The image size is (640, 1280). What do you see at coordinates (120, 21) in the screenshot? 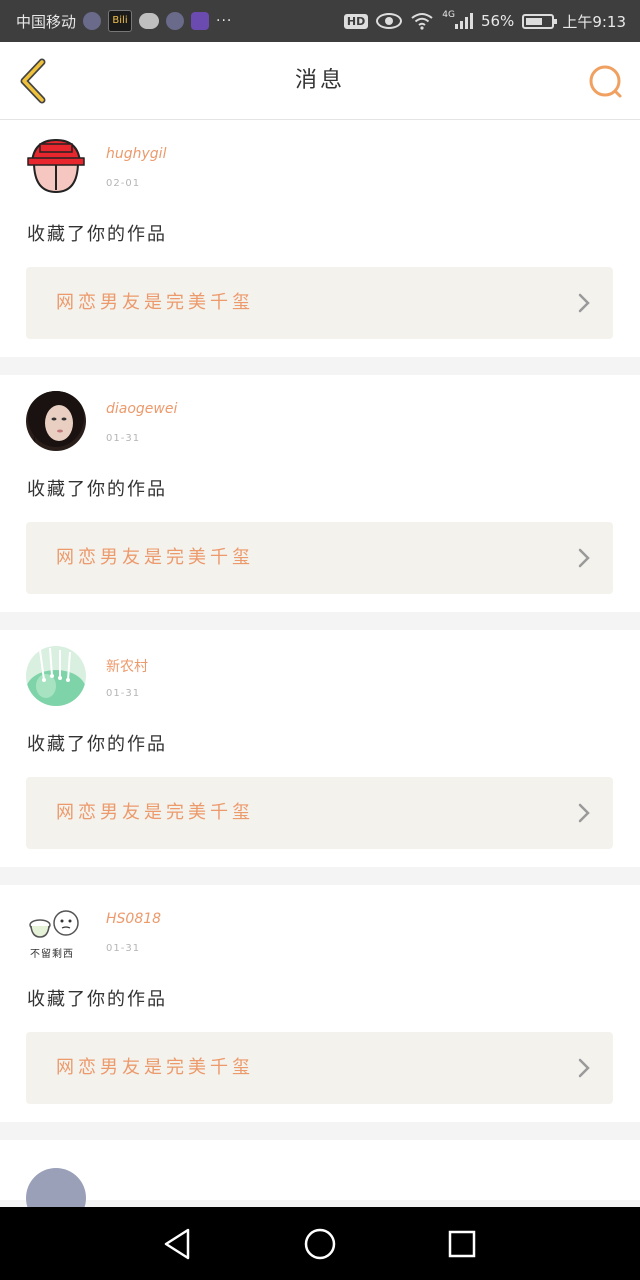
I see `bili-icon: Bili` at bounding box center [120, 21].